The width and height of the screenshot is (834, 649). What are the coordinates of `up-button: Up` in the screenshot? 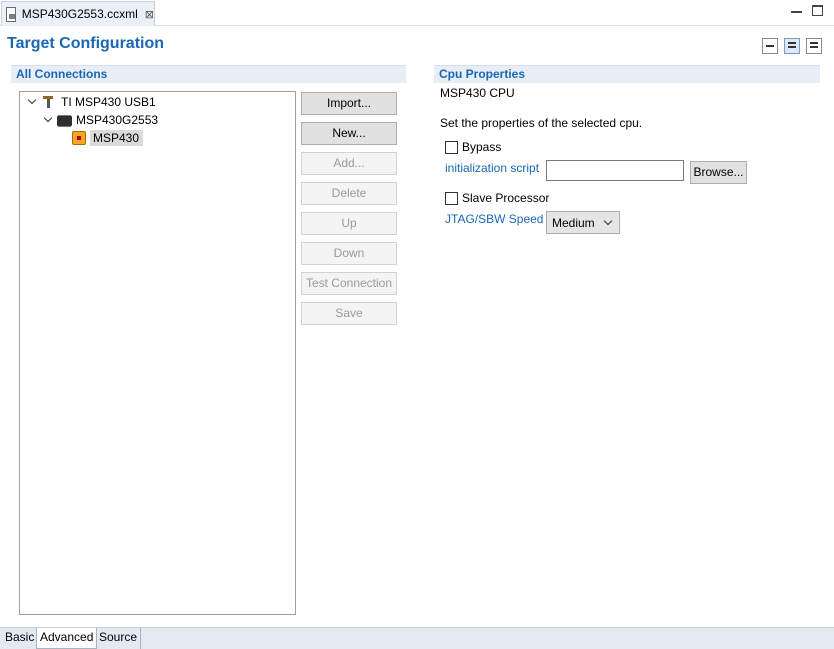 It's located at (349, 223).